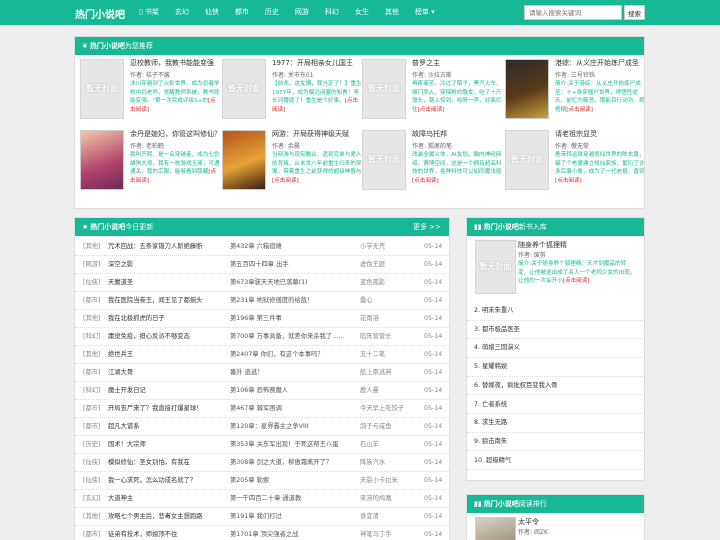 This screenshot has height=540, width=720. Describe the element at coordinates (292, 301) in the screenshot. I see `chapter-link: 第231章 地狱修缮度的给敌！` at that location.